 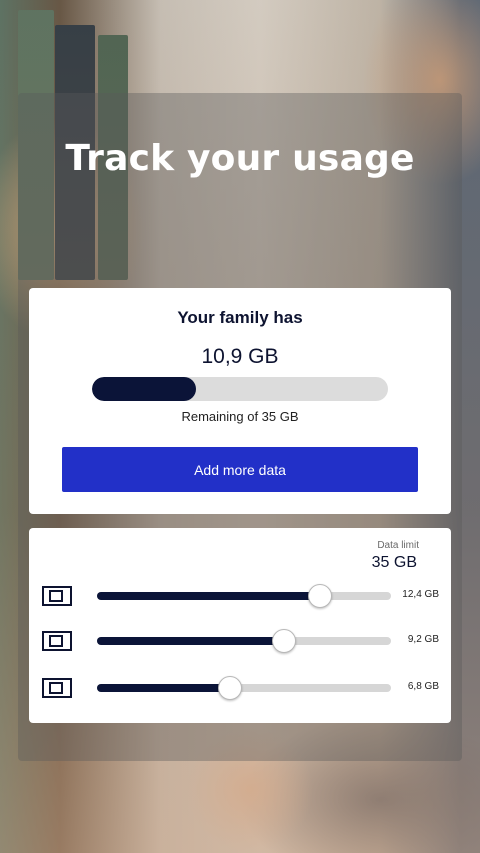 I want to click on data-limit-label: Data limit, so click(x=398, y=545).